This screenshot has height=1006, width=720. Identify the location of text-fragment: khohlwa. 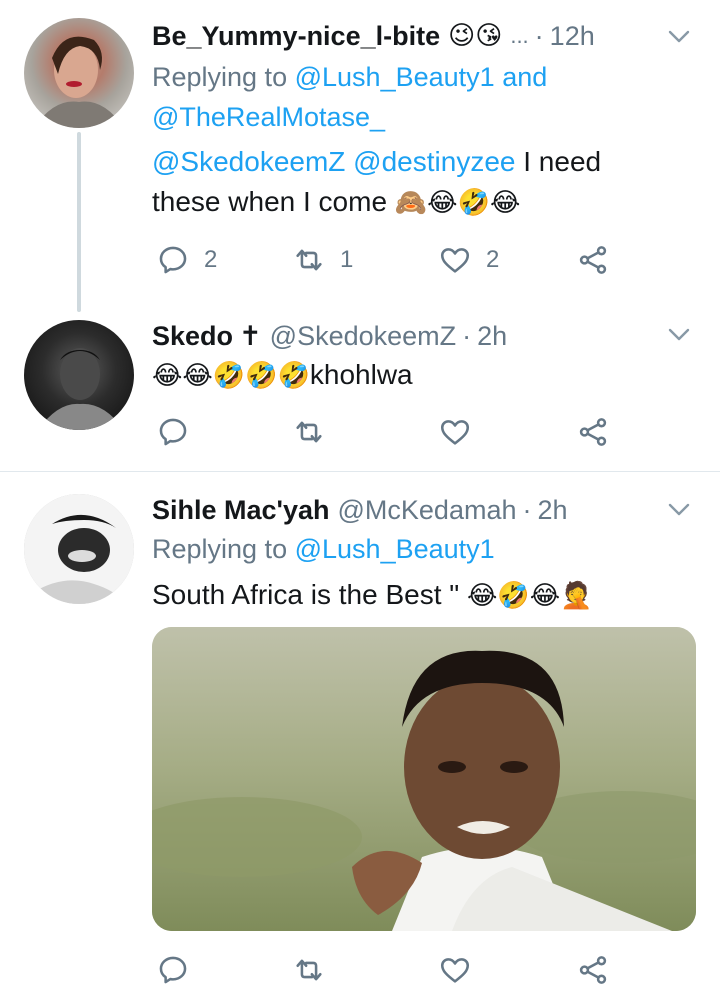
(361, 374).